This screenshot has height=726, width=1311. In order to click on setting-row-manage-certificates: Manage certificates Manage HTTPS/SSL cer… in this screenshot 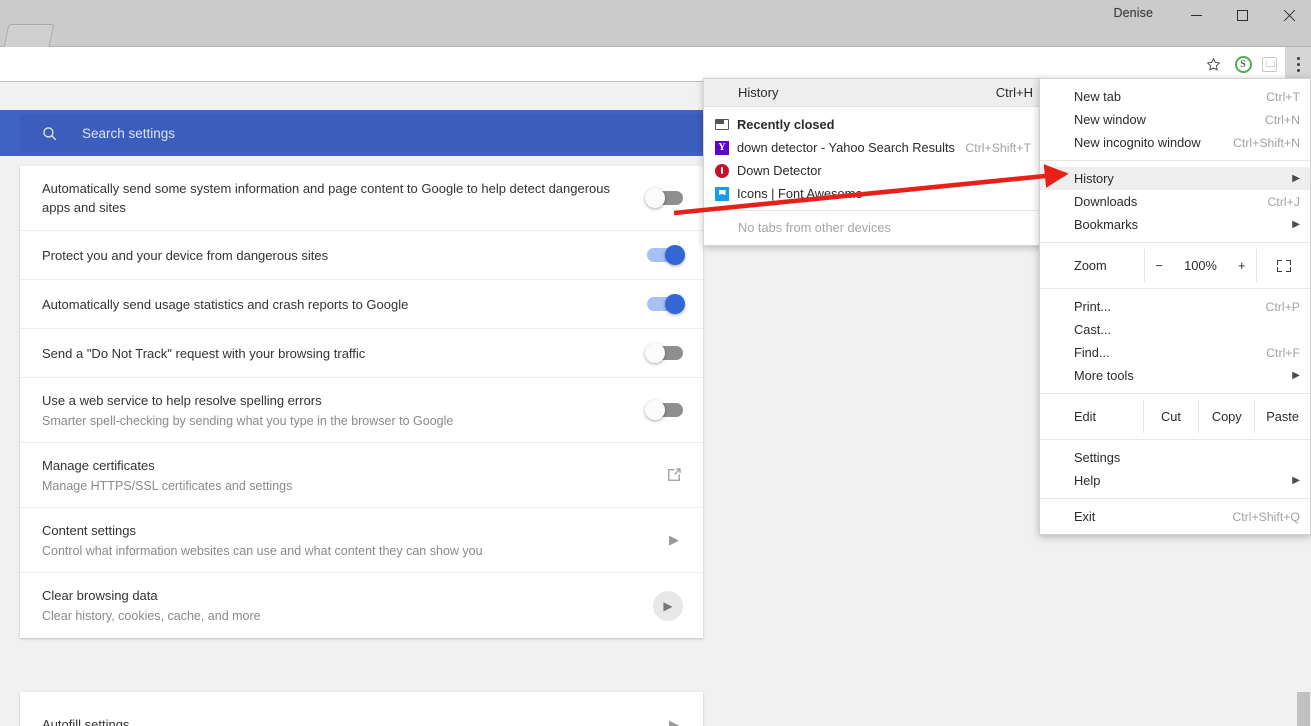, I will do `click(361, 475)`.